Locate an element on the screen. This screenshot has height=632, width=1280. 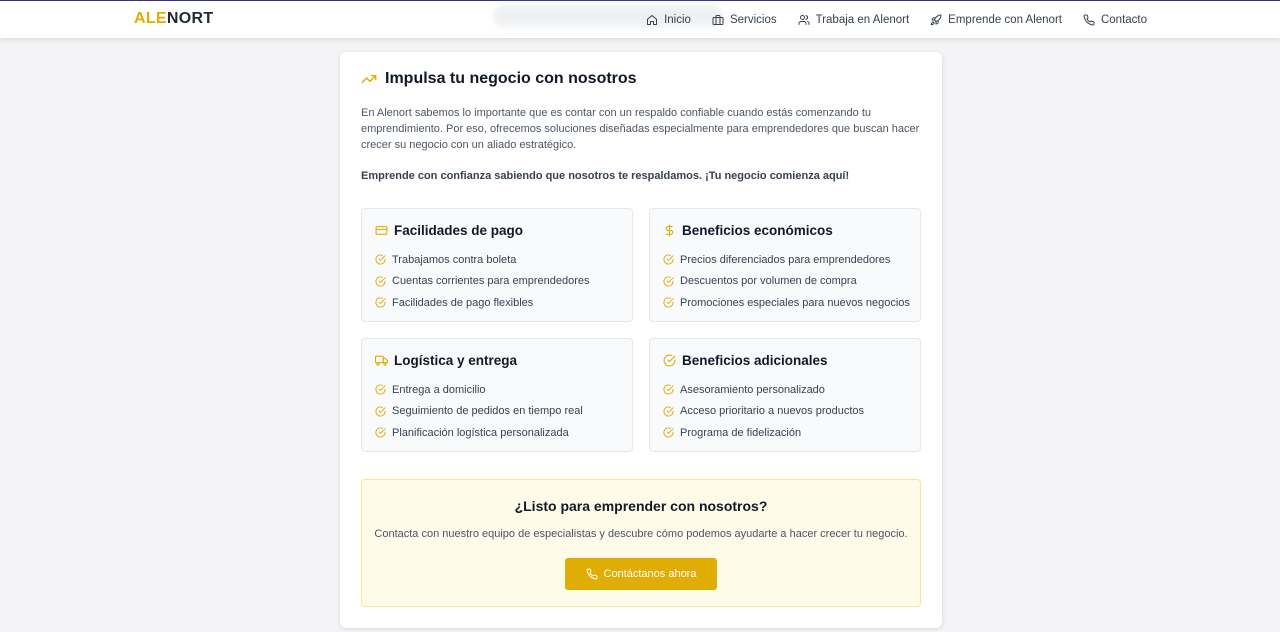
logo-part-nort: NORT is located at coordinates (190, 18).